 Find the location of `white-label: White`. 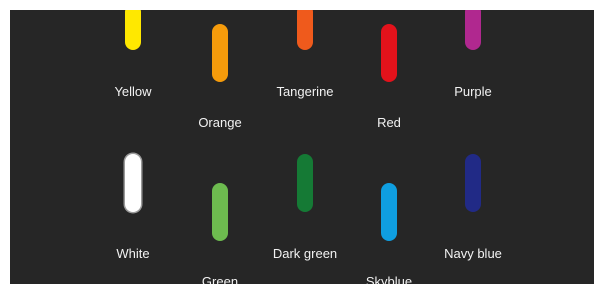

white-label: White is located at coordinates (133, 253).